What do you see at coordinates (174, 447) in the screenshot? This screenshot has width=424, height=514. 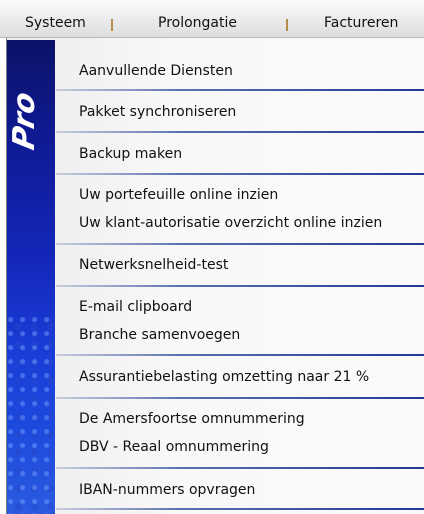 I see `menu-item-dbv-reaal-omnummering: DBV - Reaal omnummering` at bounding box center [174, 447].